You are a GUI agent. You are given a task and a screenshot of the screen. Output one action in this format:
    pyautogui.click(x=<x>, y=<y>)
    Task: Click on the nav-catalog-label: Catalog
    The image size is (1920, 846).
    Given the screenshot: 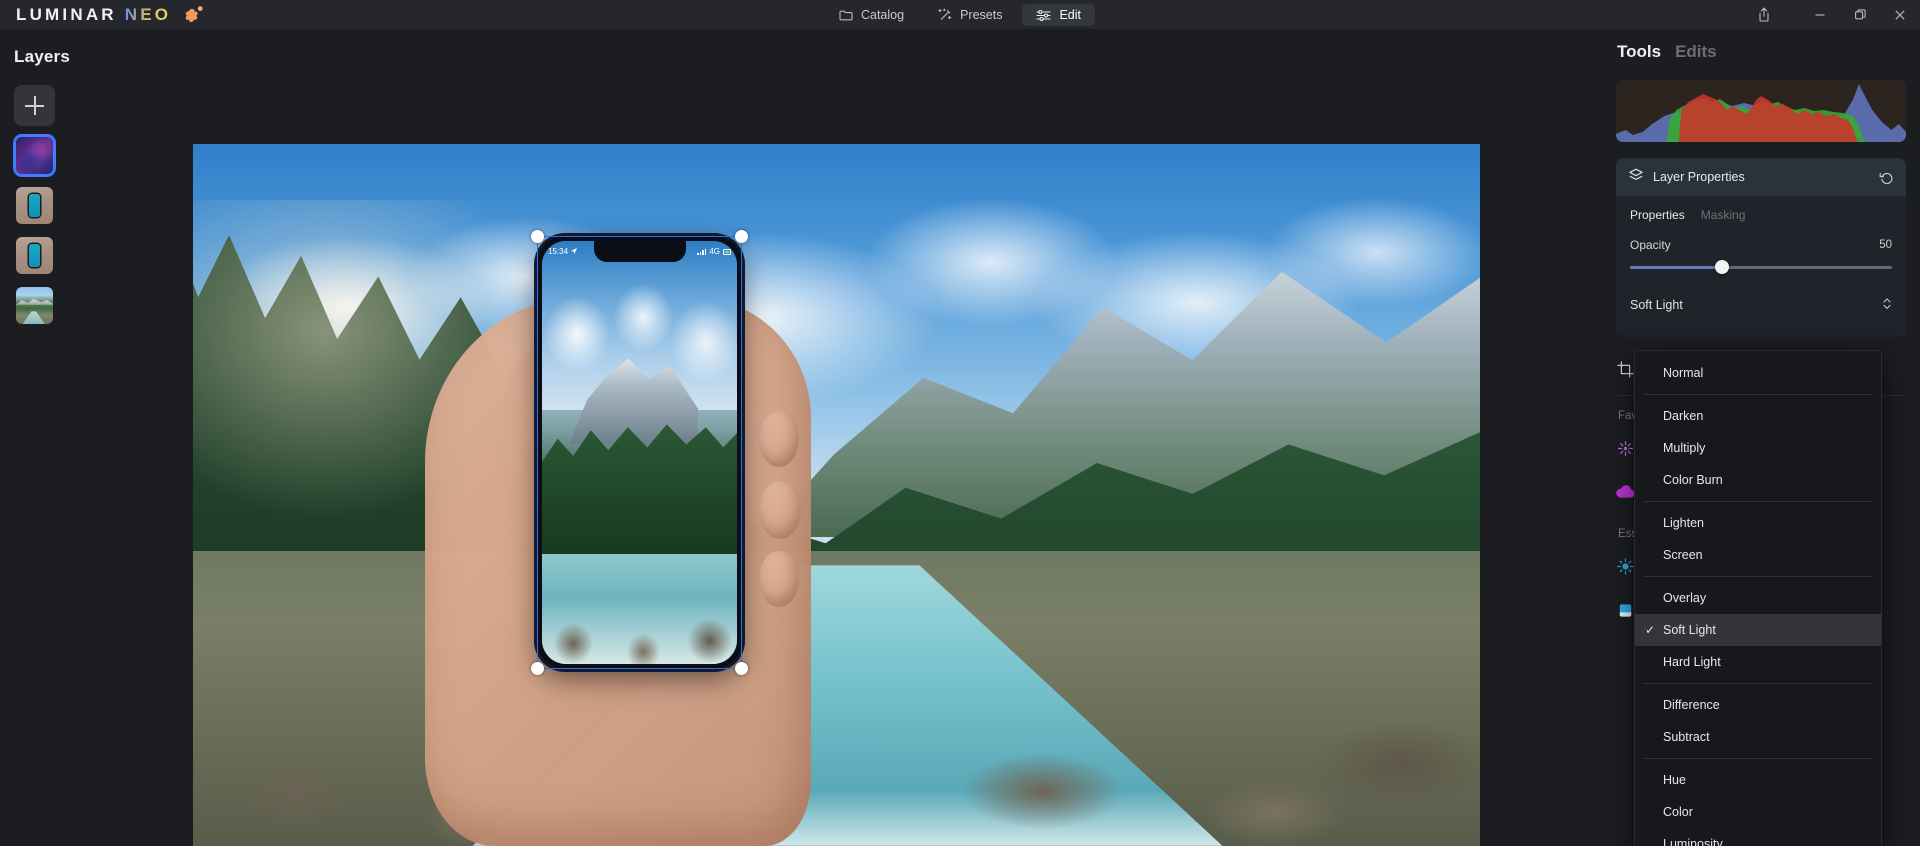 What is the action you would take?
    pyautogui.click(x=882, y=14)
    